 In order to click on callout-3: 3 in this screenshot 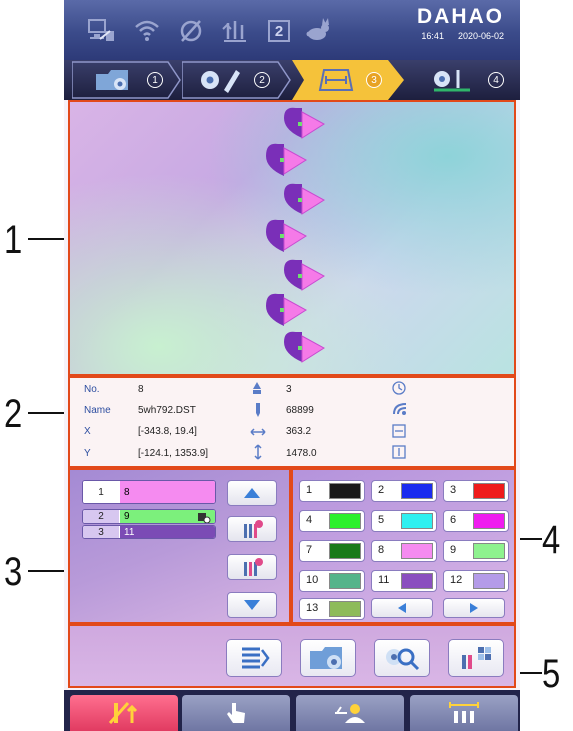, I will do `click(13, 572)`.